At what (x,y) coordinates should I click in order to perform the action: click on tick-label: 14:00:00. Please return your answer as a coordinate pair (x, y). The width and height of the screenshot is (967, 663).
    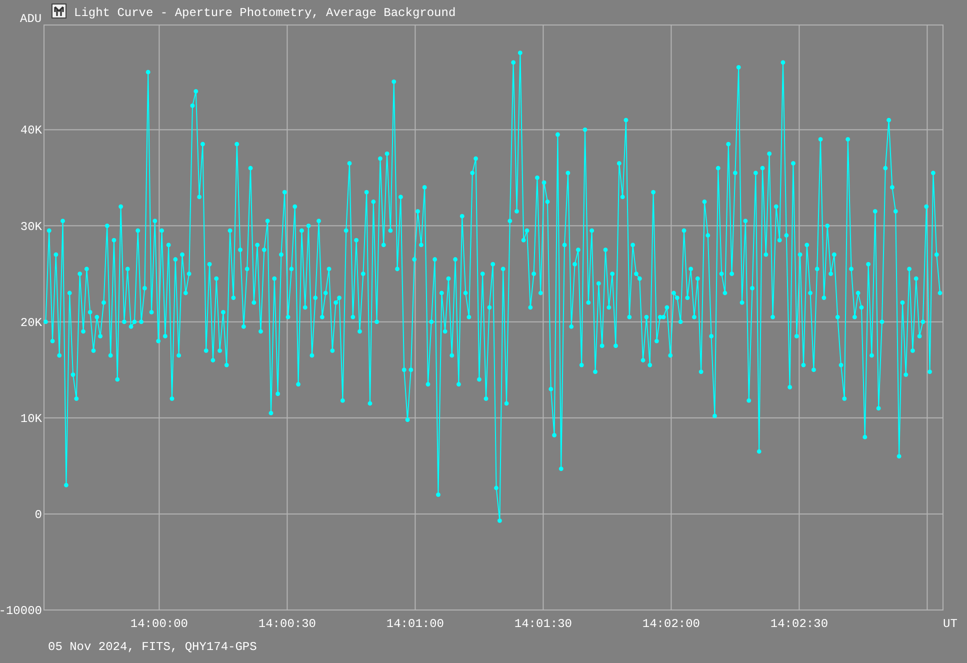
    Looking at the image, I should click on (159, 624).